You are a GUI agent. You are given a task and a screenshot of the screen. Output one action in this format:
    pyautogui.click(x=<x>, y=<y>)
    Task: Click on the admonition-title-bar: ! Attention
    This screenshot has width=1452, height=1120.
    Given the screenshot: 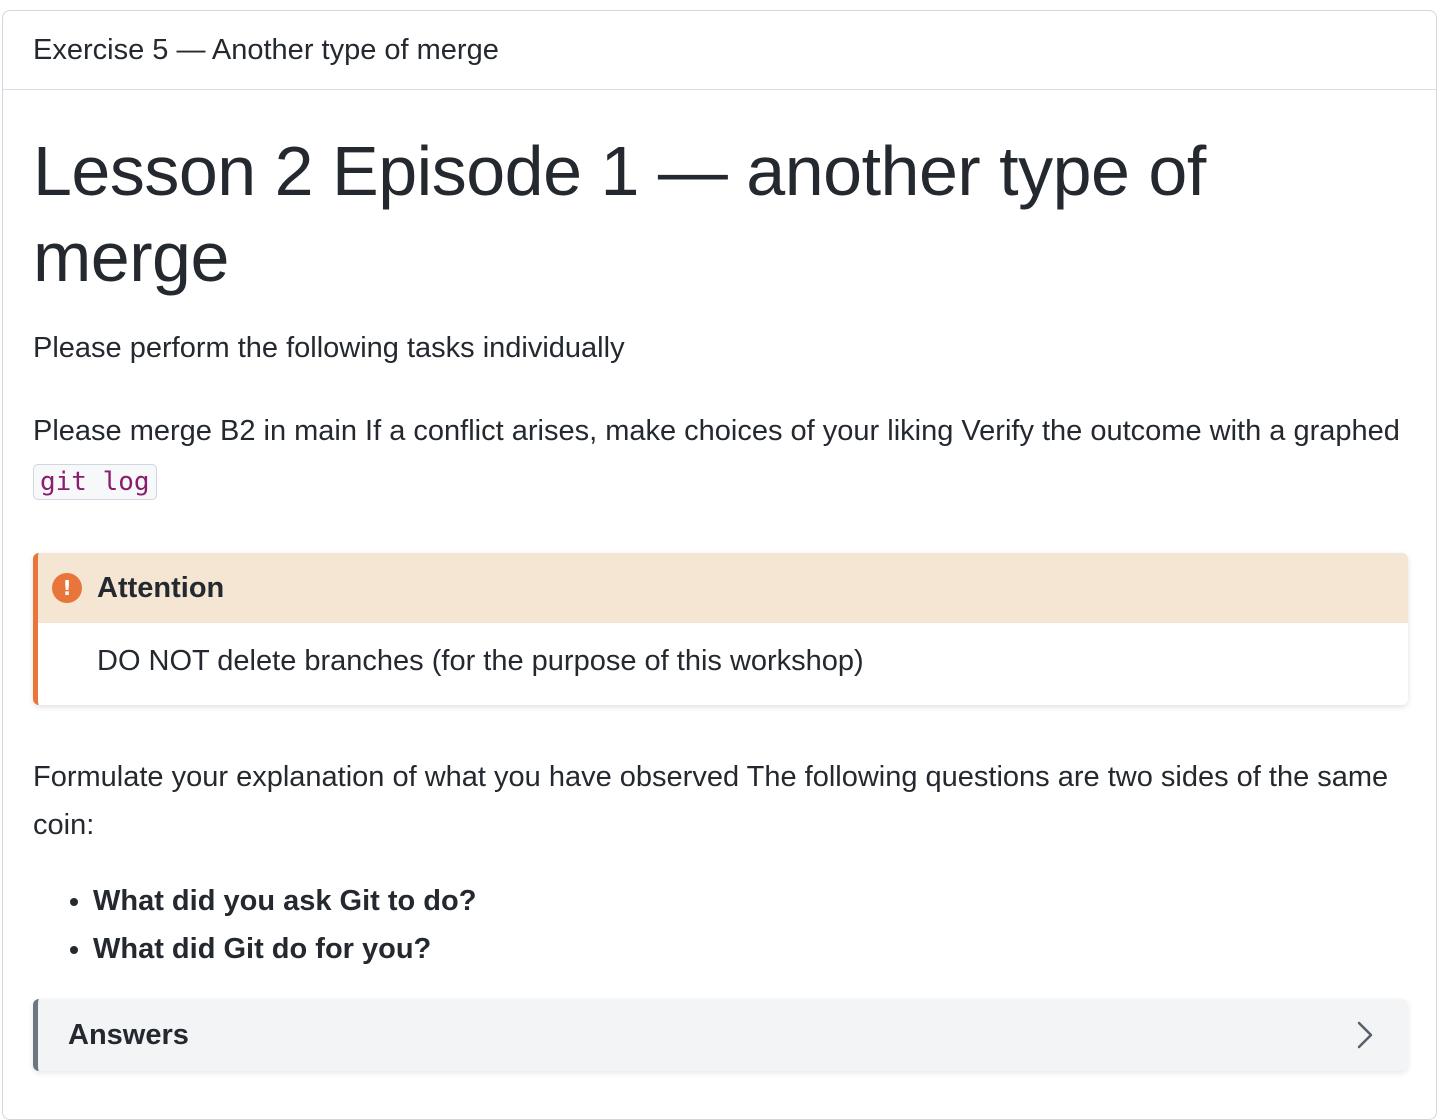 What is the action you would take?
    pyautogui.click(x=723, y=588)
    